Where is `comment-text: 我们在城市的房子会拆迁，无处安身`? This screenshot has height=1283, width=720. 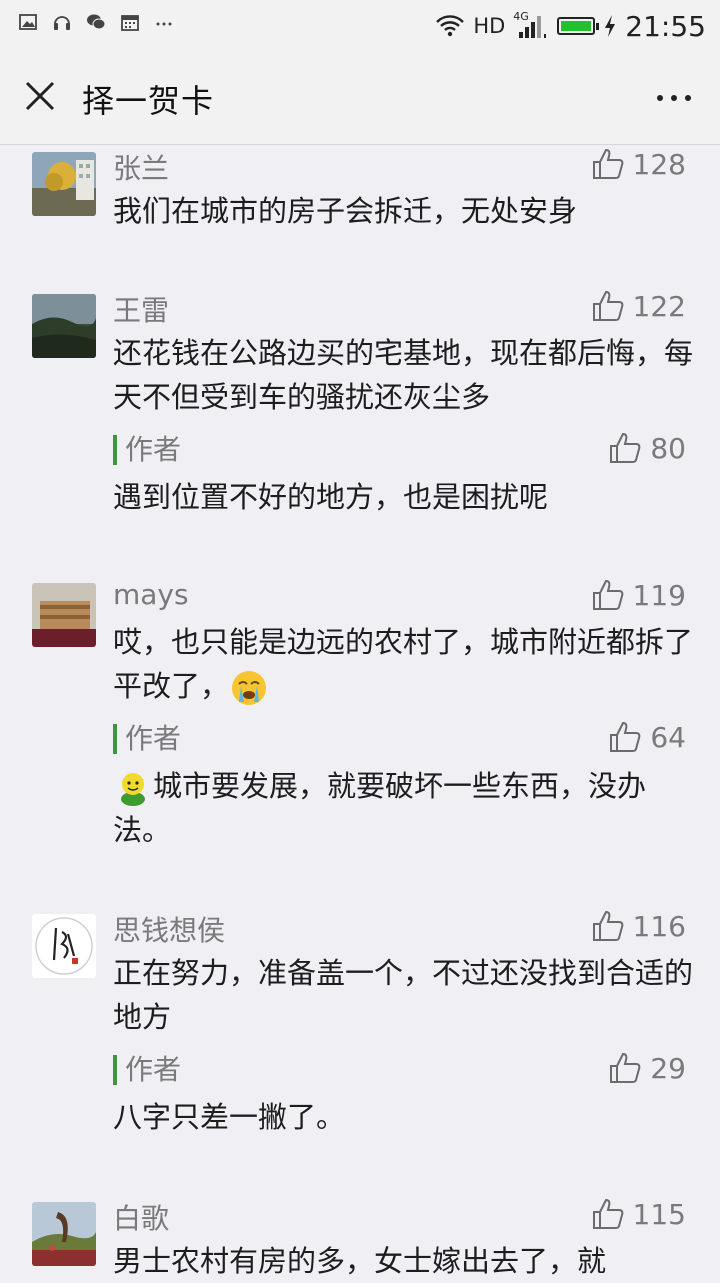 comment-text: 我们在城市的房子会拆迁，无处安身 is located at coordinates (345, 211).